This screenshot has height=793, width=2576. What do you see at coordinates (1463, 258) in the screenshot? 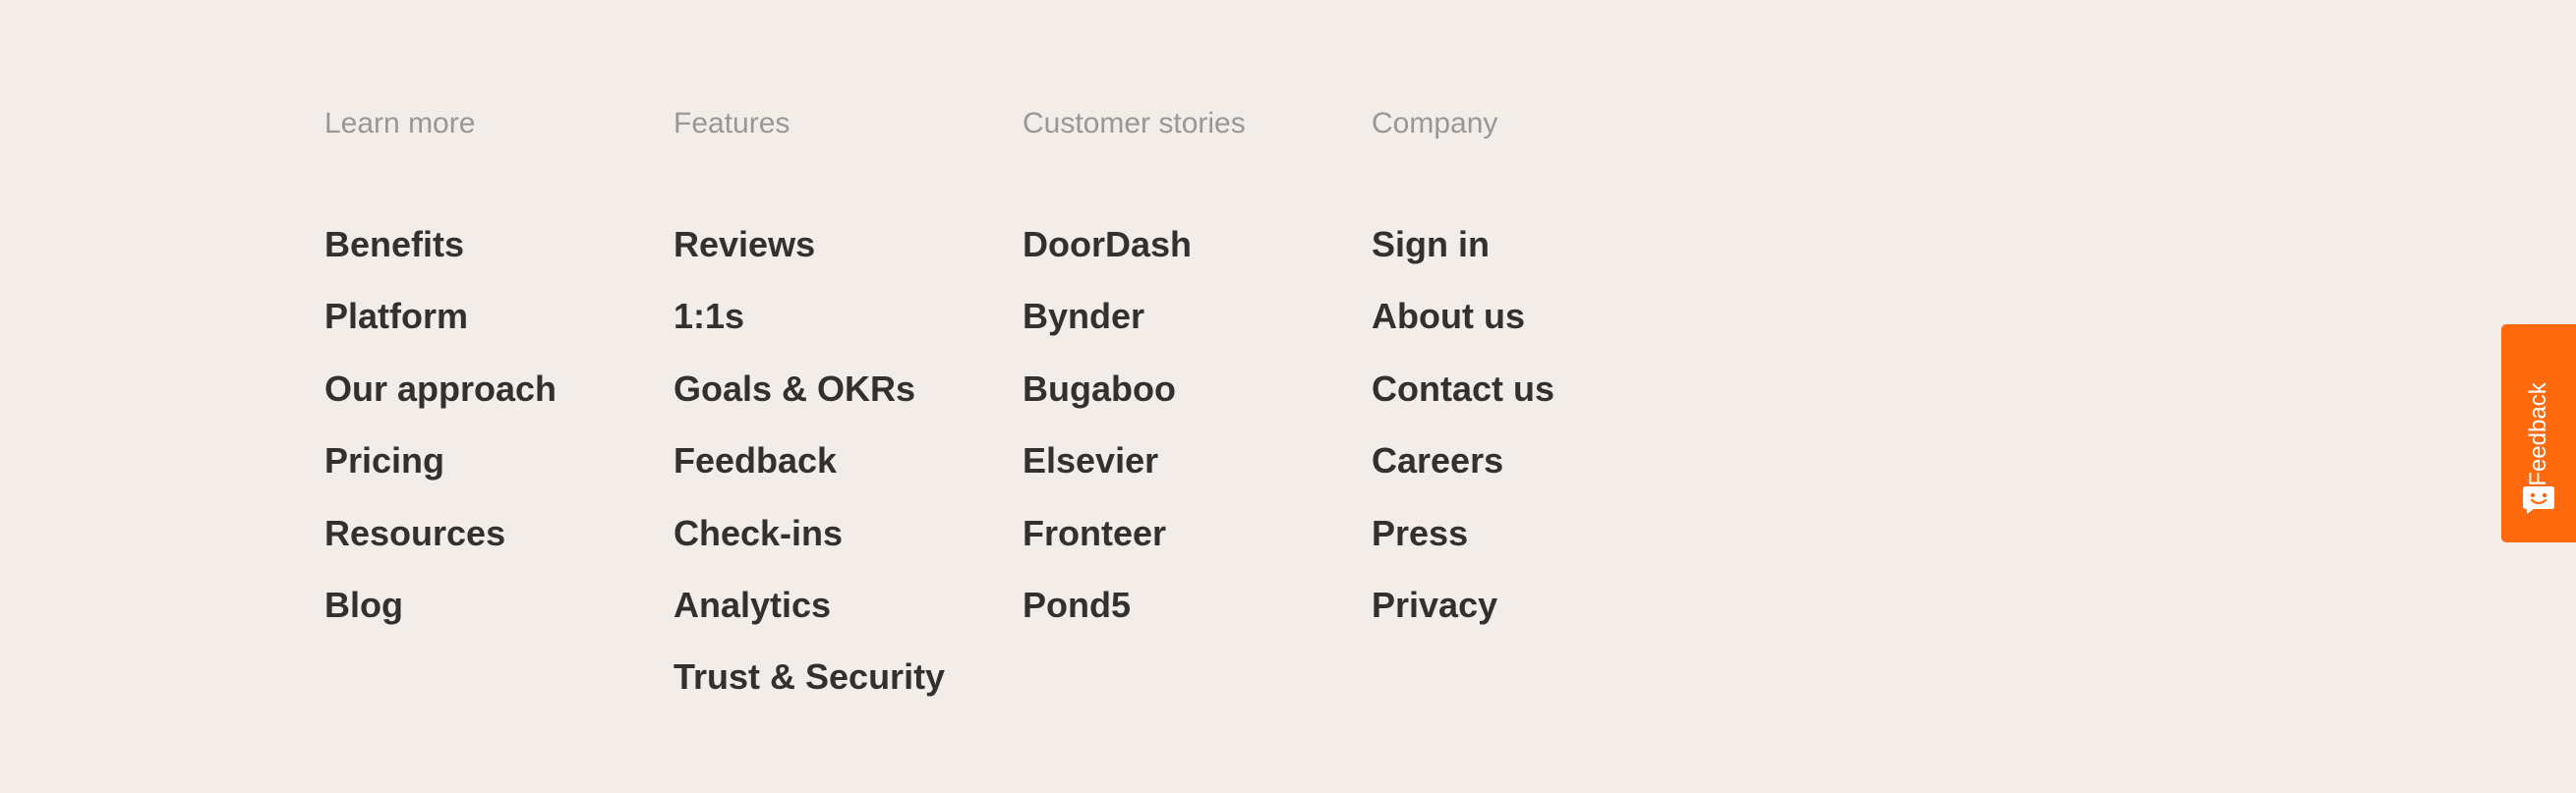
I see `footer-link-sign-in: Sign in` at bounding box center [1463, 258].